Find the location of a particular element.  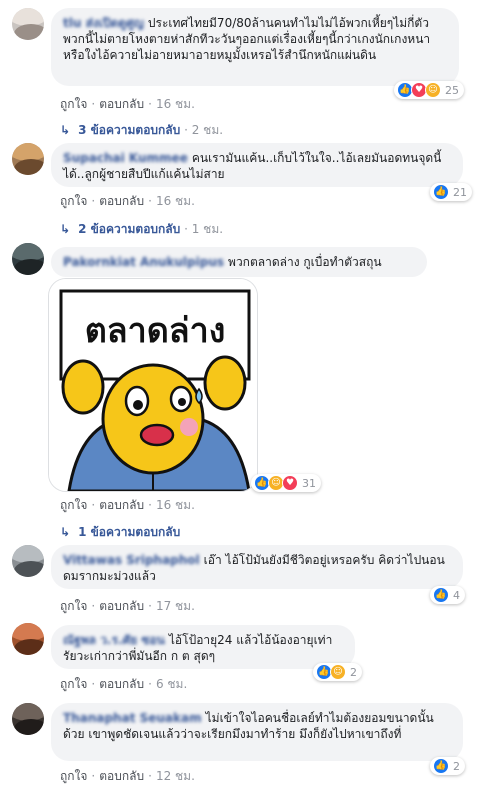

comment-actions: ถูกใจ · ตอบกลับ · 6 ชม. is located at coordinates (124, 684).